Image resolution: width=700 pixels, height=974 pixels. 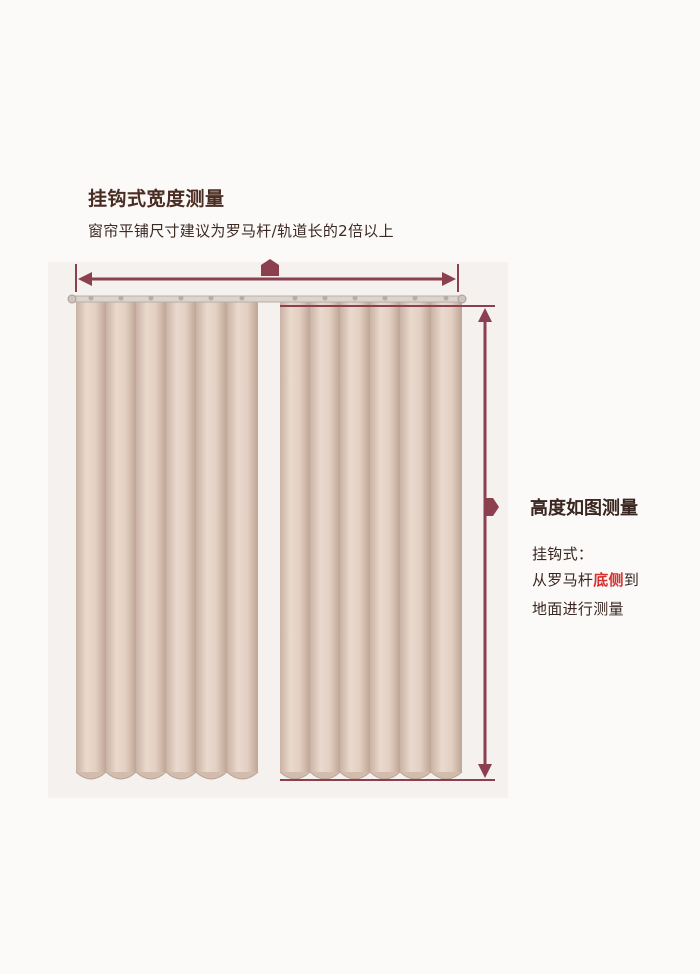 What do you see at coordinates (267, 299) in the screenshot?
I see `curtain-rod` at bounding box center [267, 299].